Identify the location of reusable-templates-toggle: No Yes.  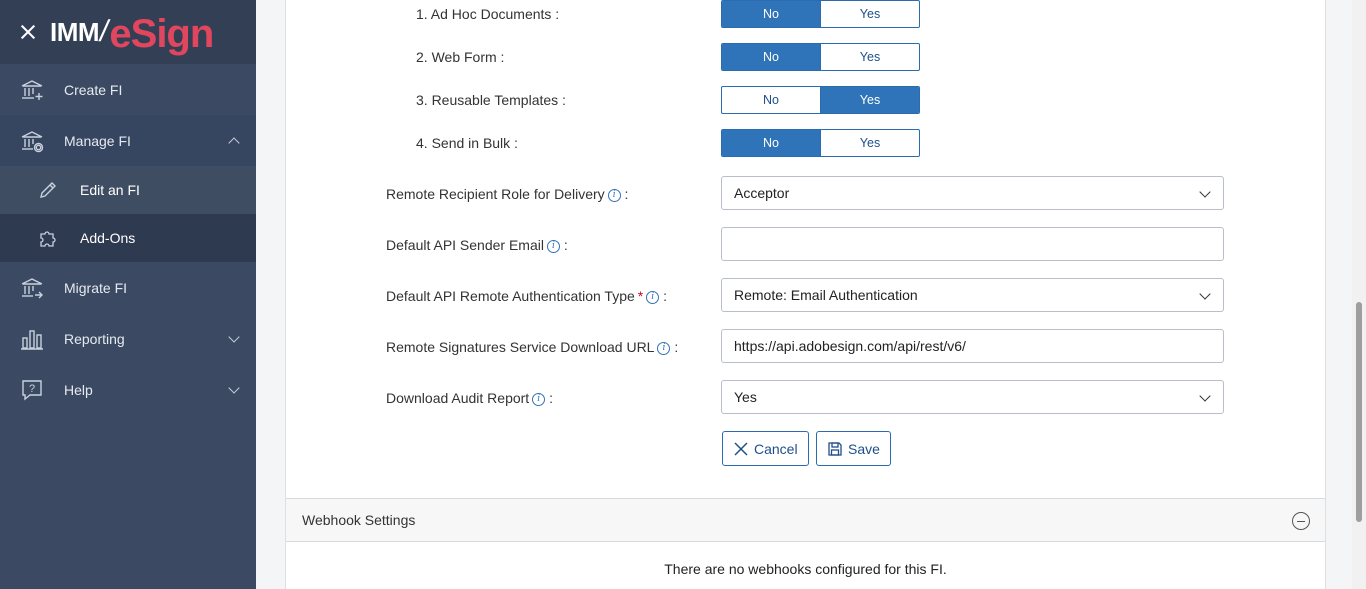
(820, 100).